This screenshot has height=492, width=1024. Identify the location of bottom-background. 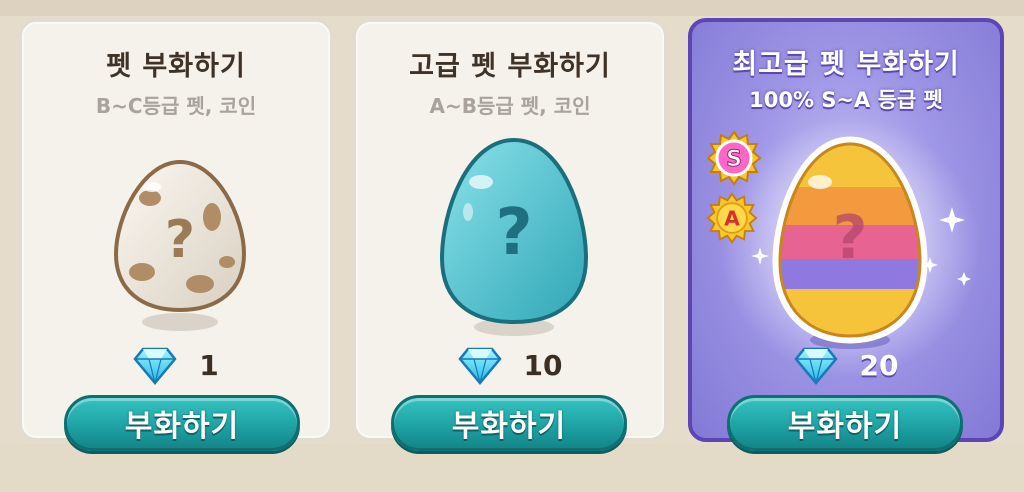
(512, 468).